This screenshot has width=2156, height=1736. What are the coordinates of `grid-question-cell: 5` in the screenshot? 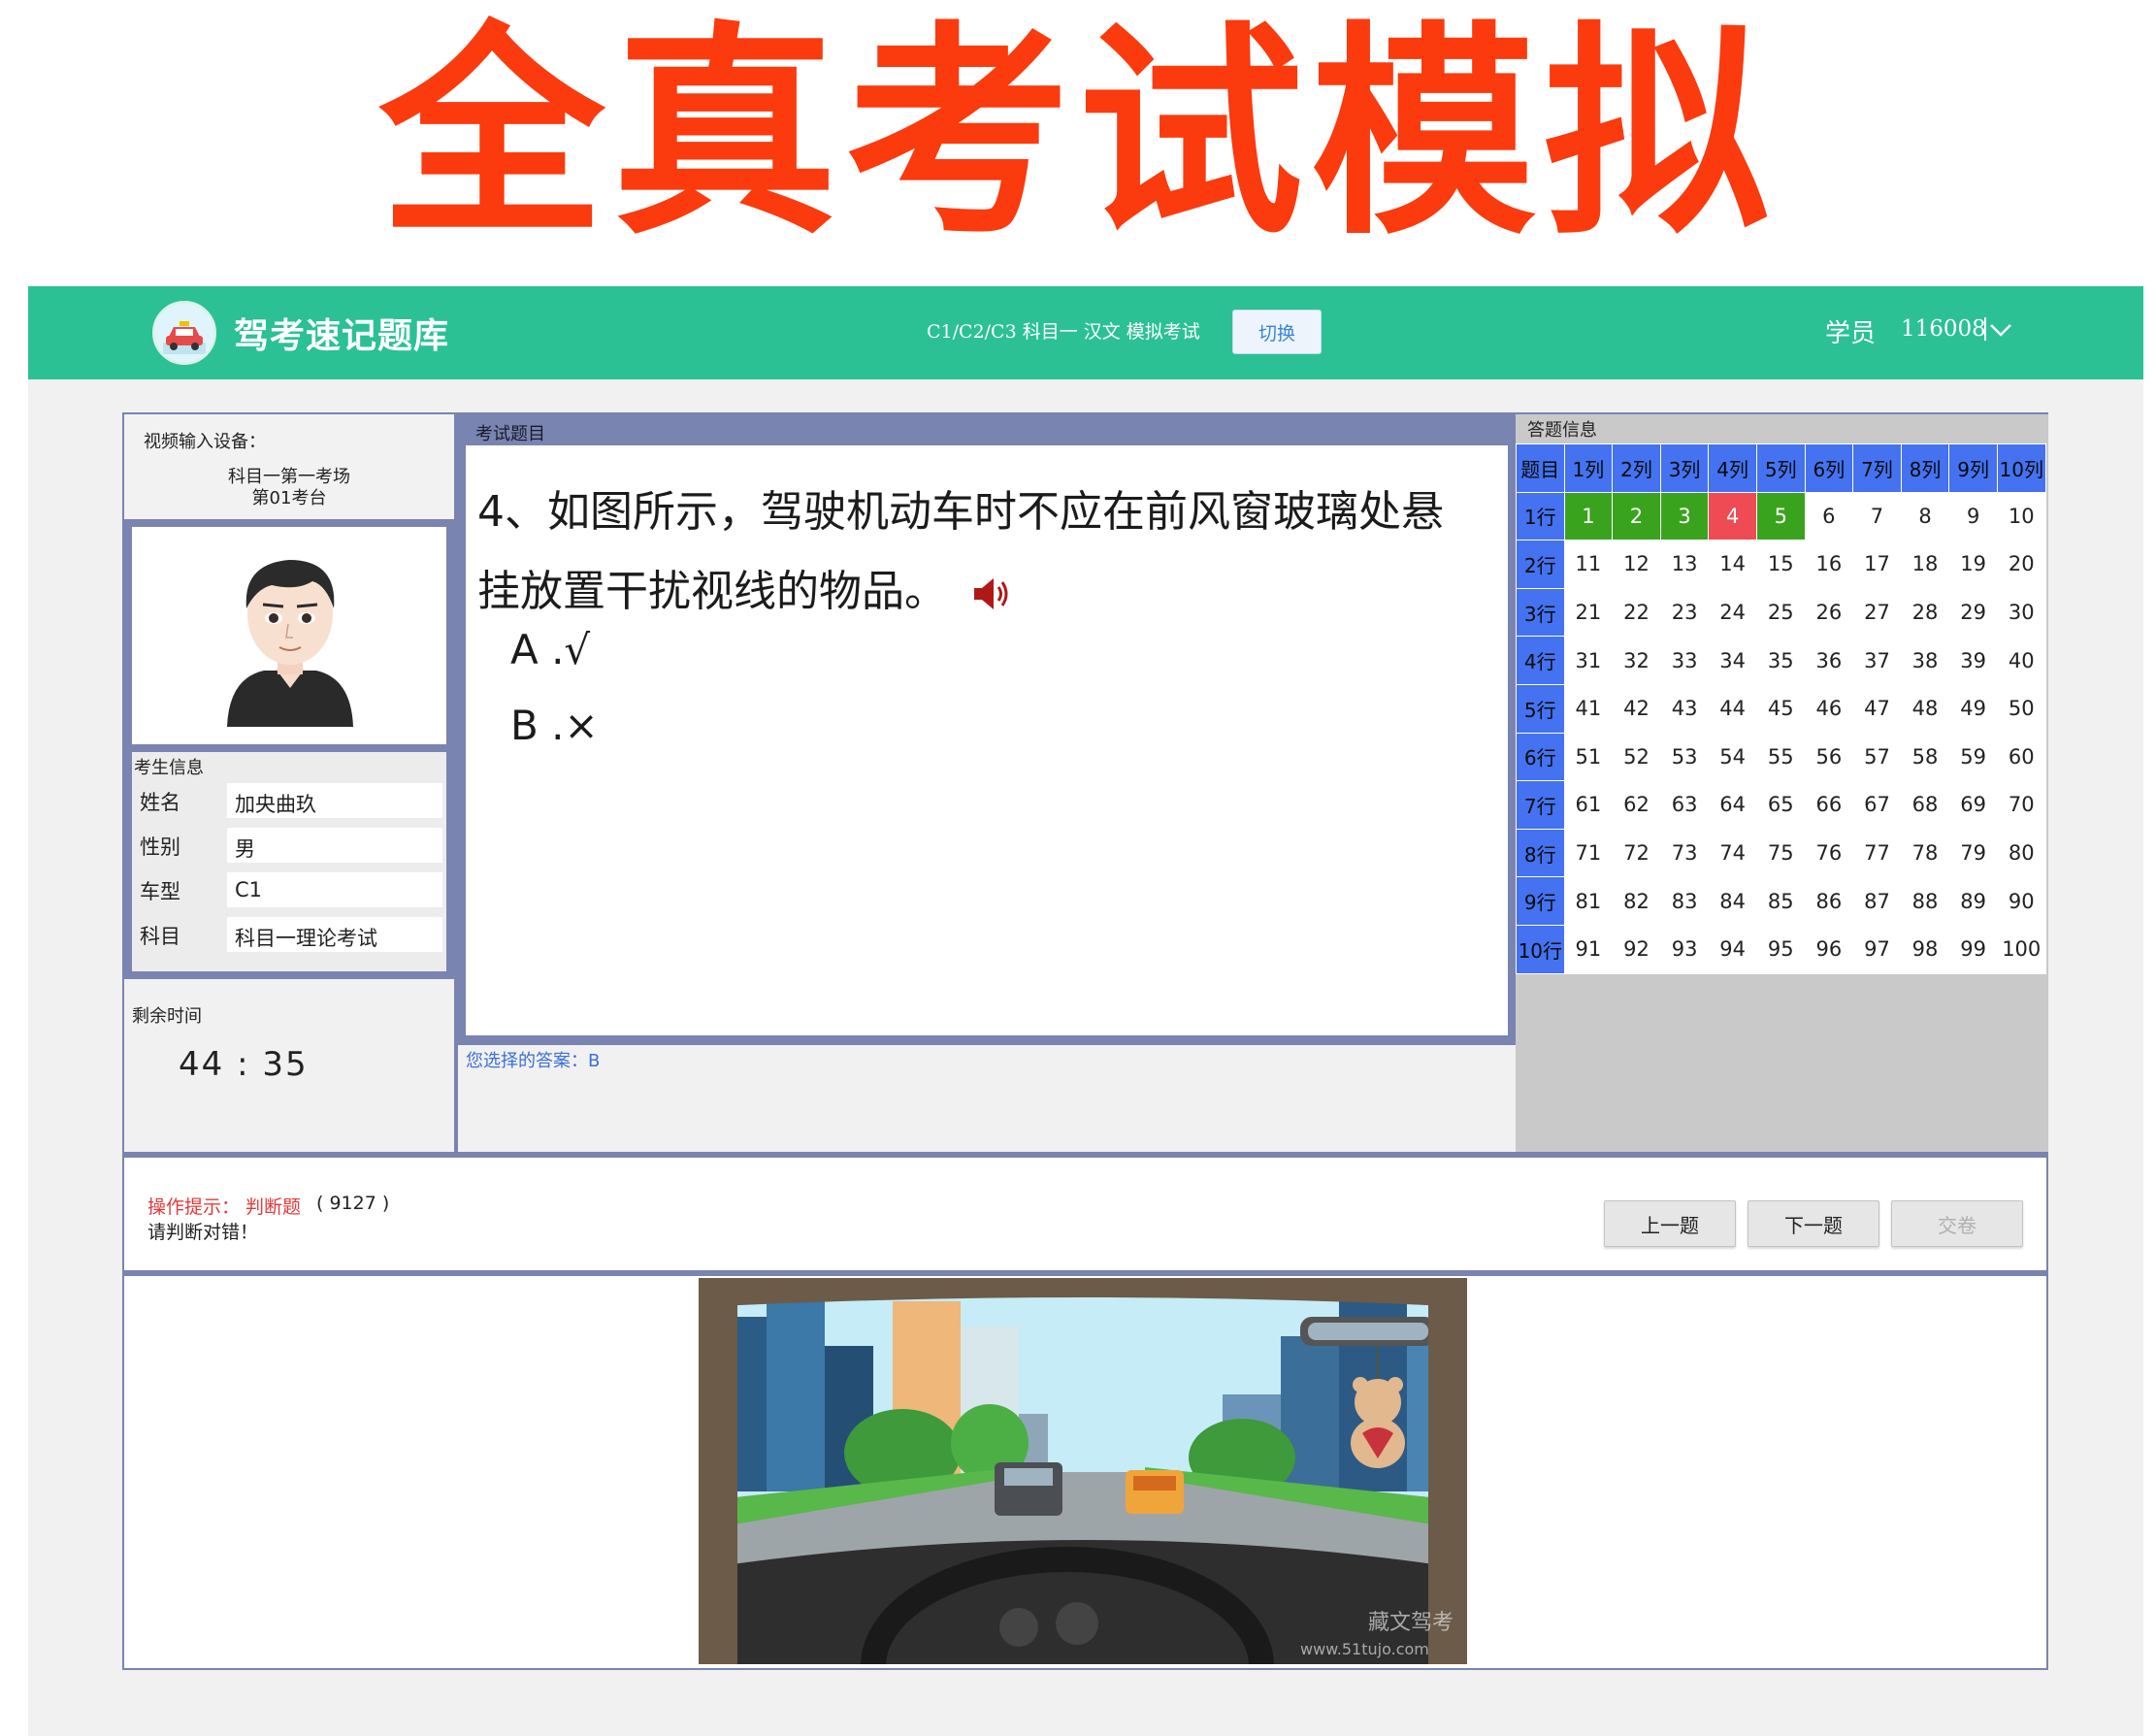 It's located at (1780, 516).